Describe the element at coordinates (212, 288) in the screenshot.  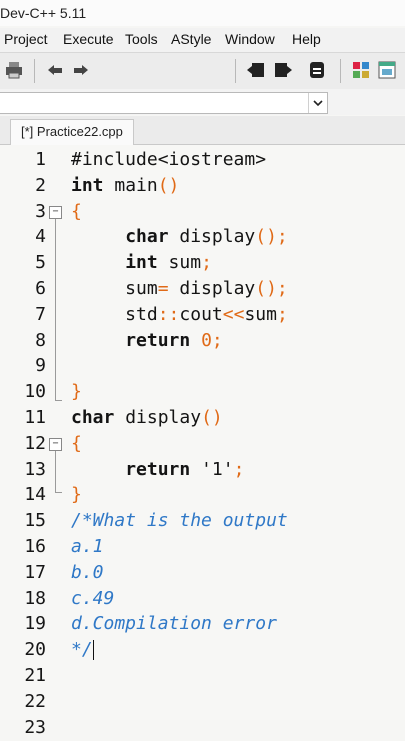
I see `code-token: display` at that location.